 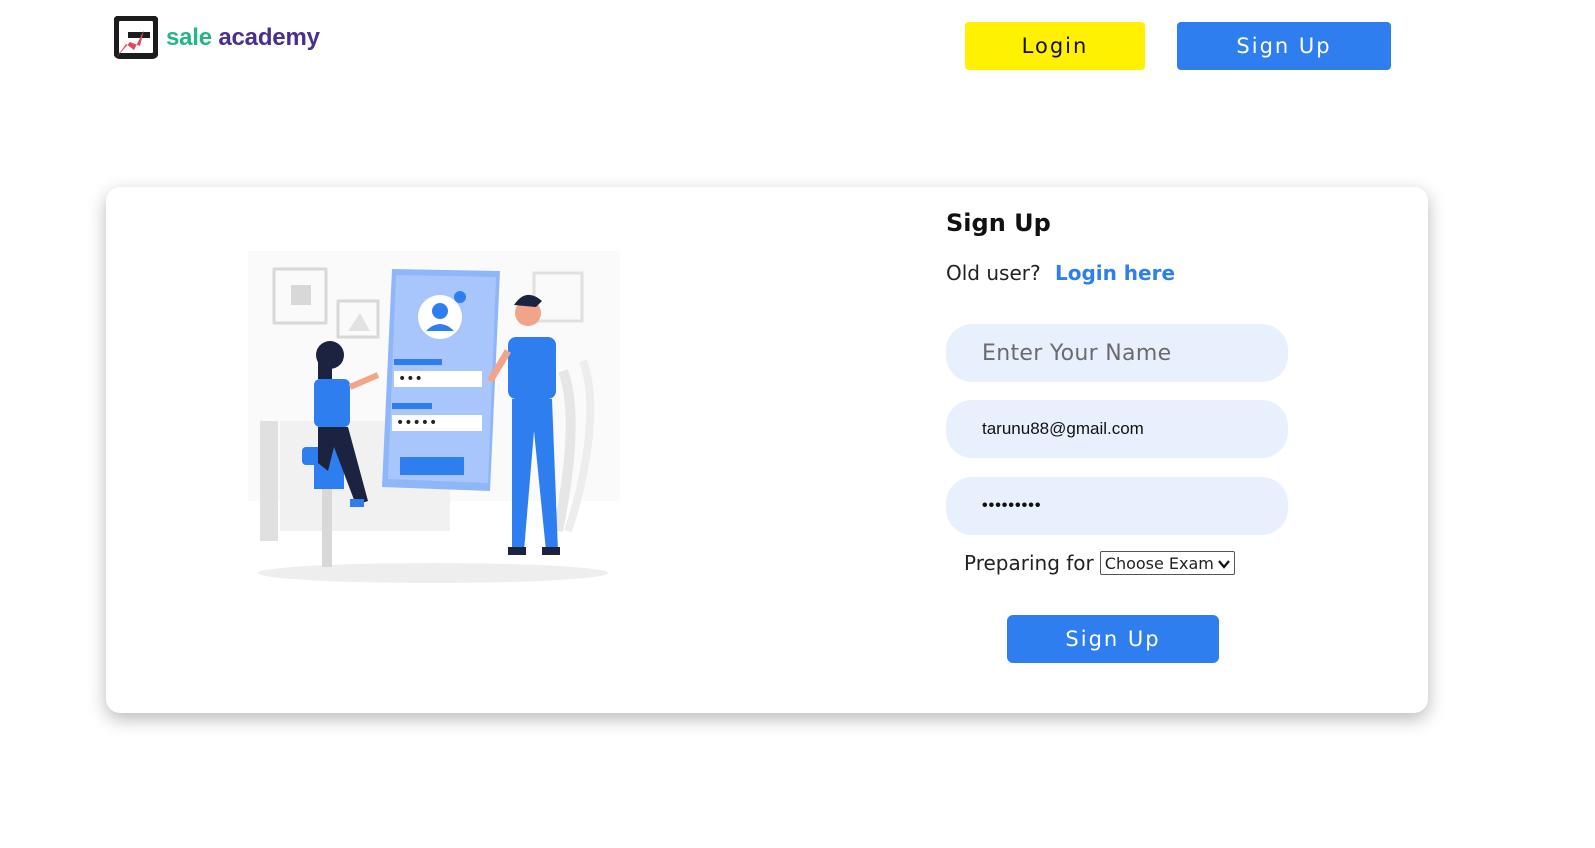 What do you see at coordinates (410, 379) in the screenshot?
I see `screen-field-1-dots: •••` at bounding box center [410, 379].